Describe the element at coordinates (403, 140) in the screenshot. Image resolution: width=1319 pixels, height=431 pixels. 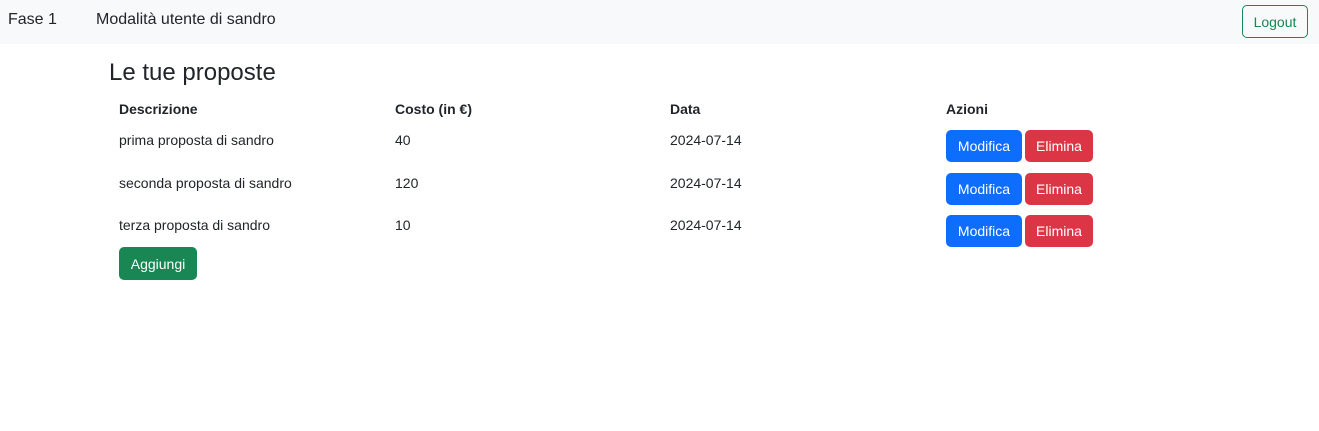
I see `row-costo: 40` at that location.